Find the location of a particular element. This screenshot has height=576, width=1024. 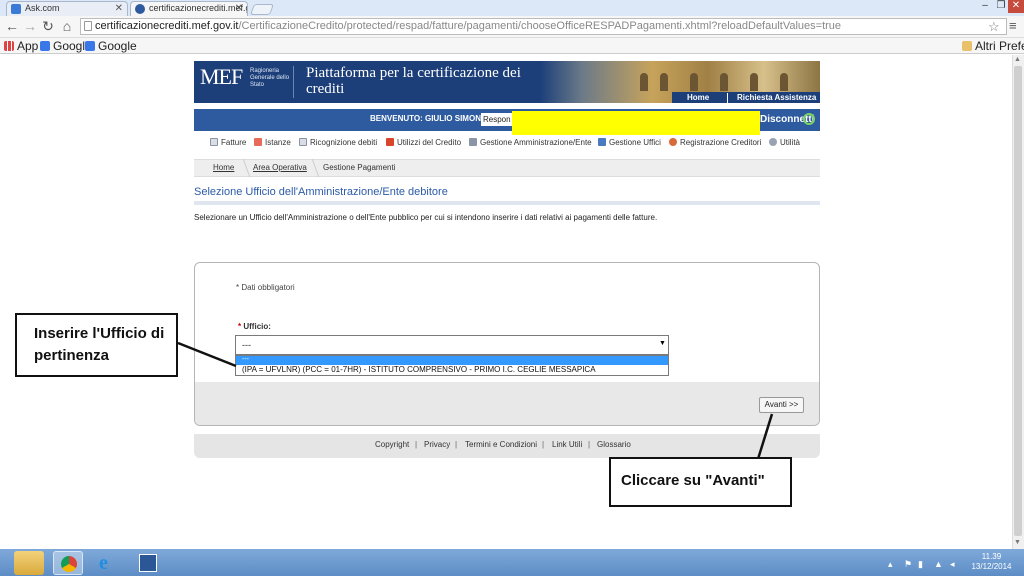

explorer-folder-icon is located at coordinates (29, 563).